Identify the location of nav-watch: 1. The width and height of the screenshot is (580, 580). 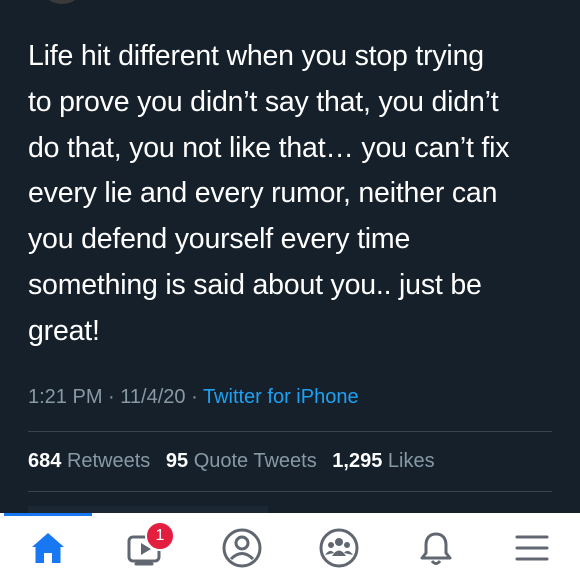
(148, 546).